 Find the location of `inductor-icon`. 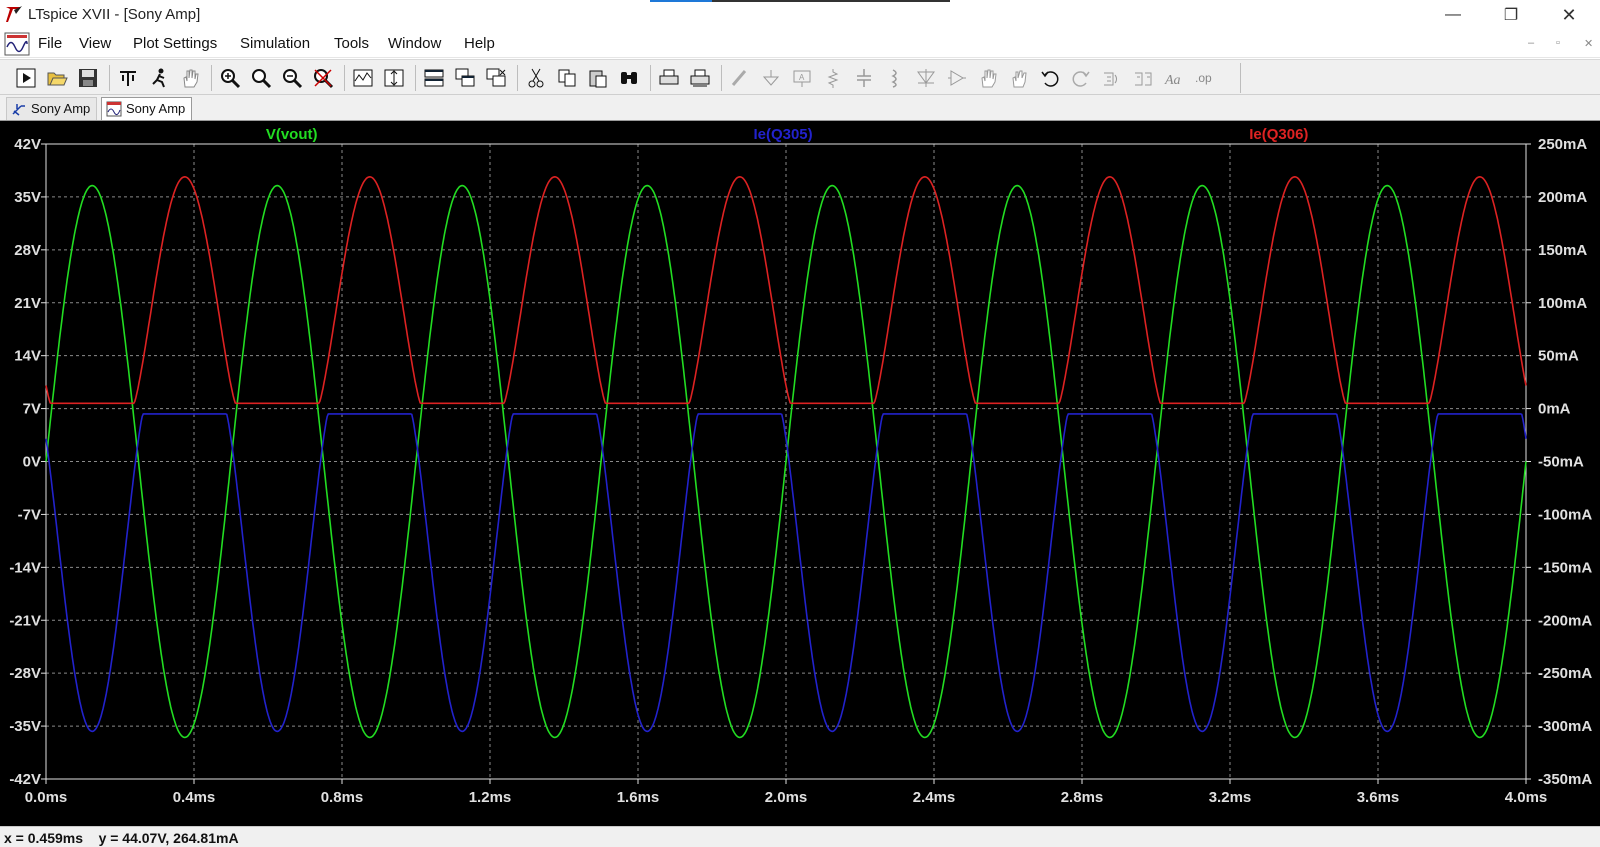

inductor-icon is located at coordinates (895, 78).